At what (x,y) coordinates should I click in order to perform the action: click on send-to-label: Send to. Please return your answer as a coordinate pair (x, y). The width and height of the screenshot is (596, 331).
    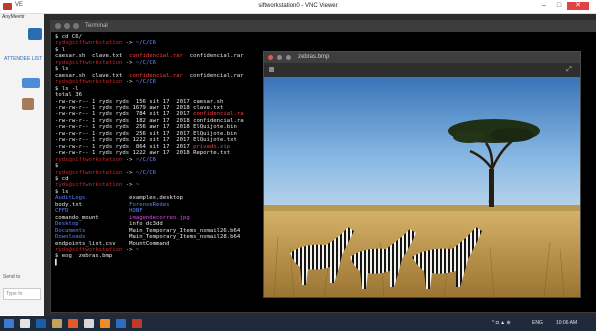
    Looking at the image, I should click on (12, 277).